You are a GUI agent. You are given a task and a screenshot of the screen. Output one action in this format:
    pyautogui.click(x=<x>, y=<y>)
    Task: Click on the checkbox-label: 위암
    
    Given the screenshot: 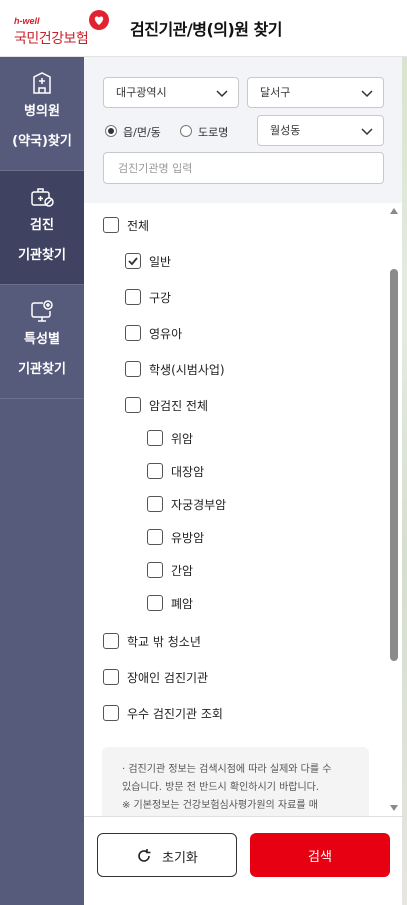 What is the action you would take?
    pyautogui.click(x=182, y=439)
    